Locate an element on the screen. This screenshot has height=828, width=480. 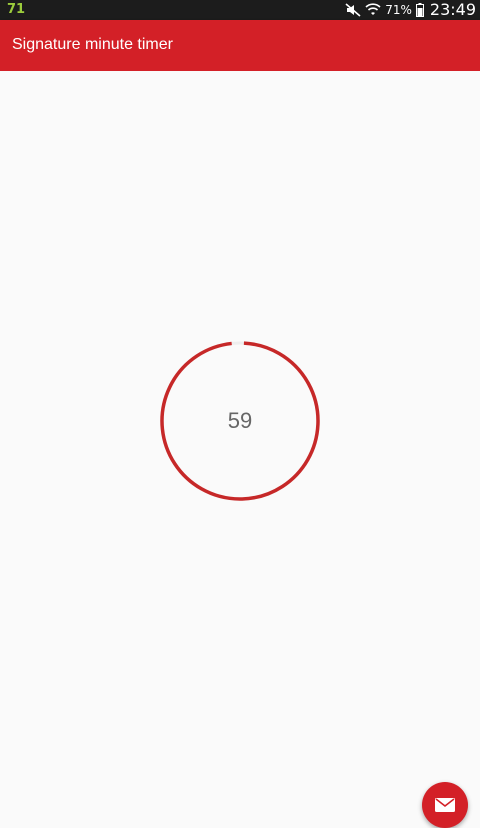
notification-count: 71 is located at coordinates (16, 9).